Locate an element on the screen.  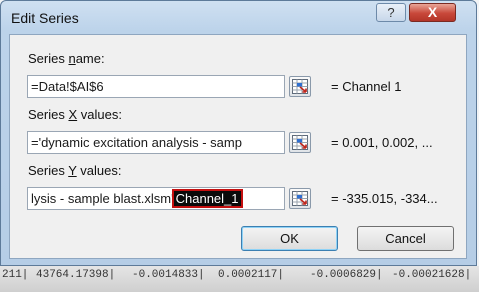
series-y-value: lysis - sample blast.xlsm' is located at coordinates (102, 198).